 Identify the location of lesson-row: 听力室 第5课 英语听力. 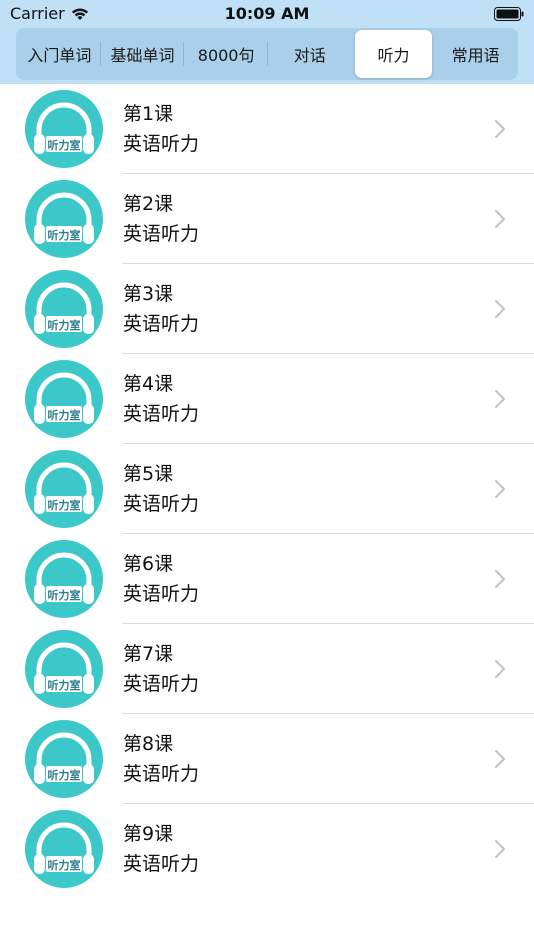
(267, 489).